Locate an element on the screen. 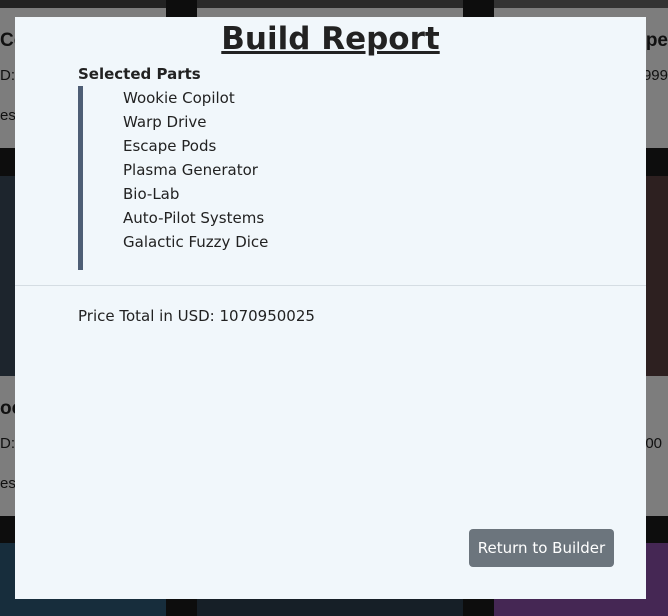 The width and height of the screenshot is (668, 616). part-item: Wookie Copilot is located at coordinates (179, 98).